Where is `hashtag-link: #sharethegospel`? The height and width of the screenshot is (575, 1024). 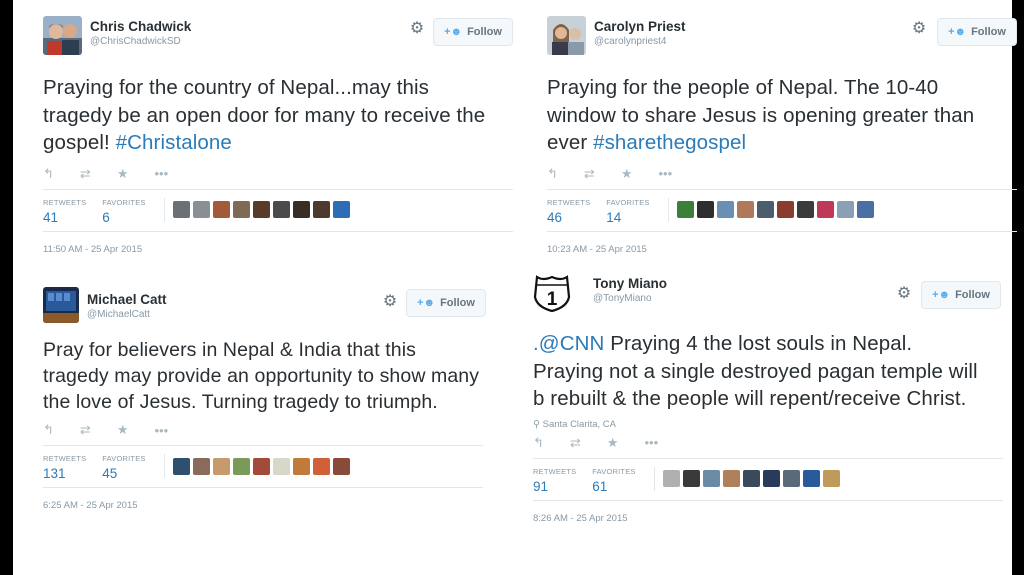
hashtag-link: #sharethegospel is located at coordinates (669, 142).